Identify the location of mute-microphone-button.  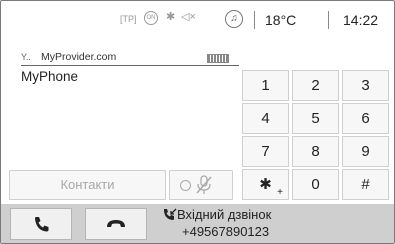
(201, 185).